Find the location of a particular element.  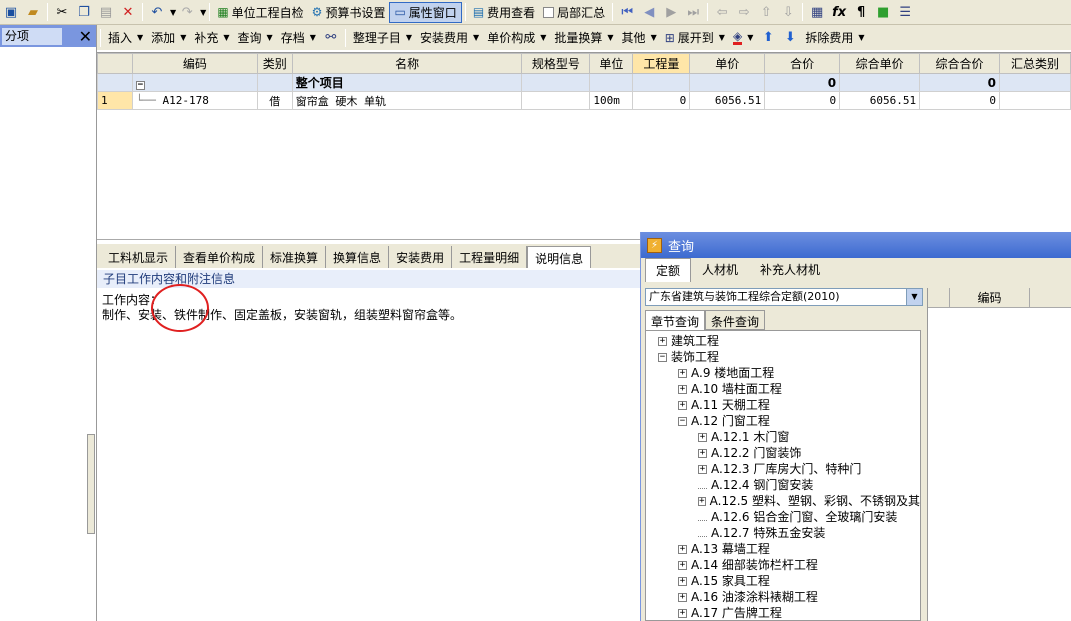

move-down-icon: ⇩ is located at coordinates (788, 12).